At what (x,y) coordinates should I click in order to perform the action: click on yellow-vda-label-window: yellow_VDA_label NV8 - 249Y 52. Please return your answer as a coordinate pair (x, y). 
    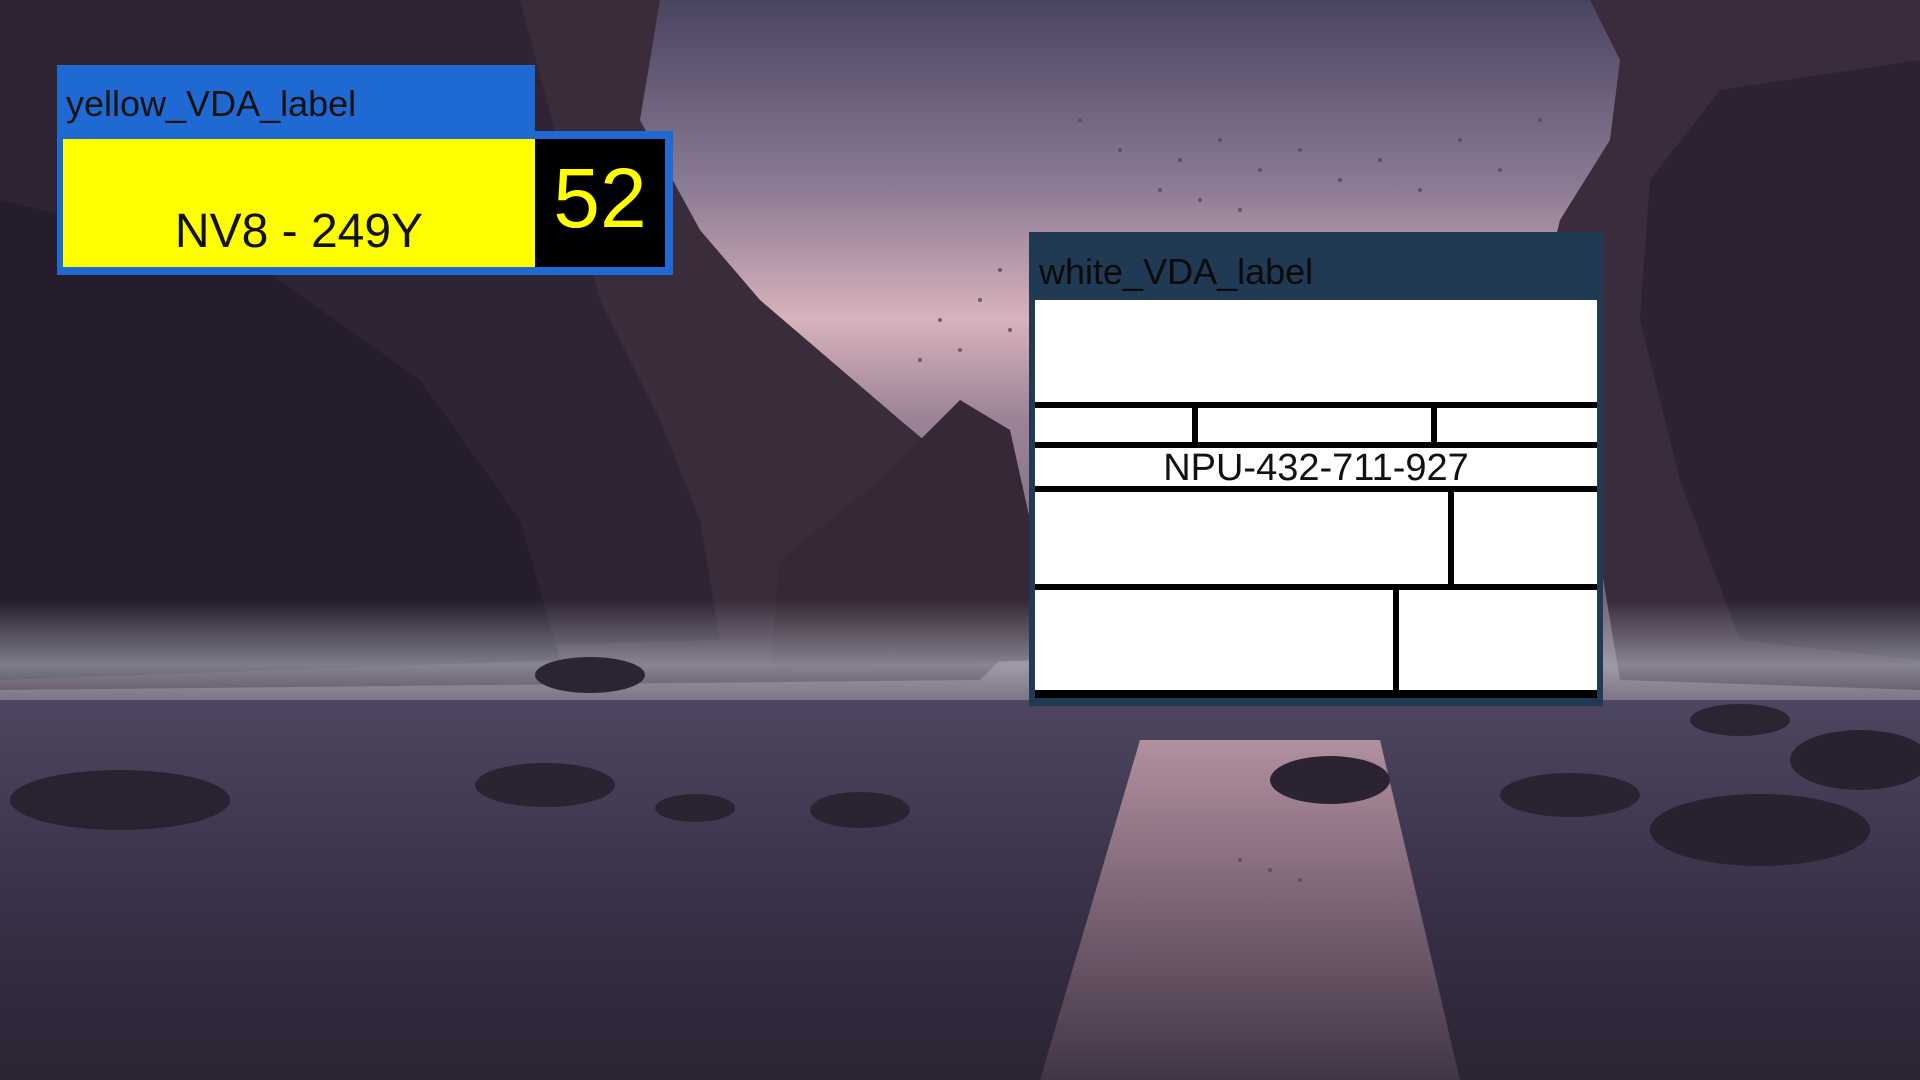
    Looking at the image, I should click on (365, 170).